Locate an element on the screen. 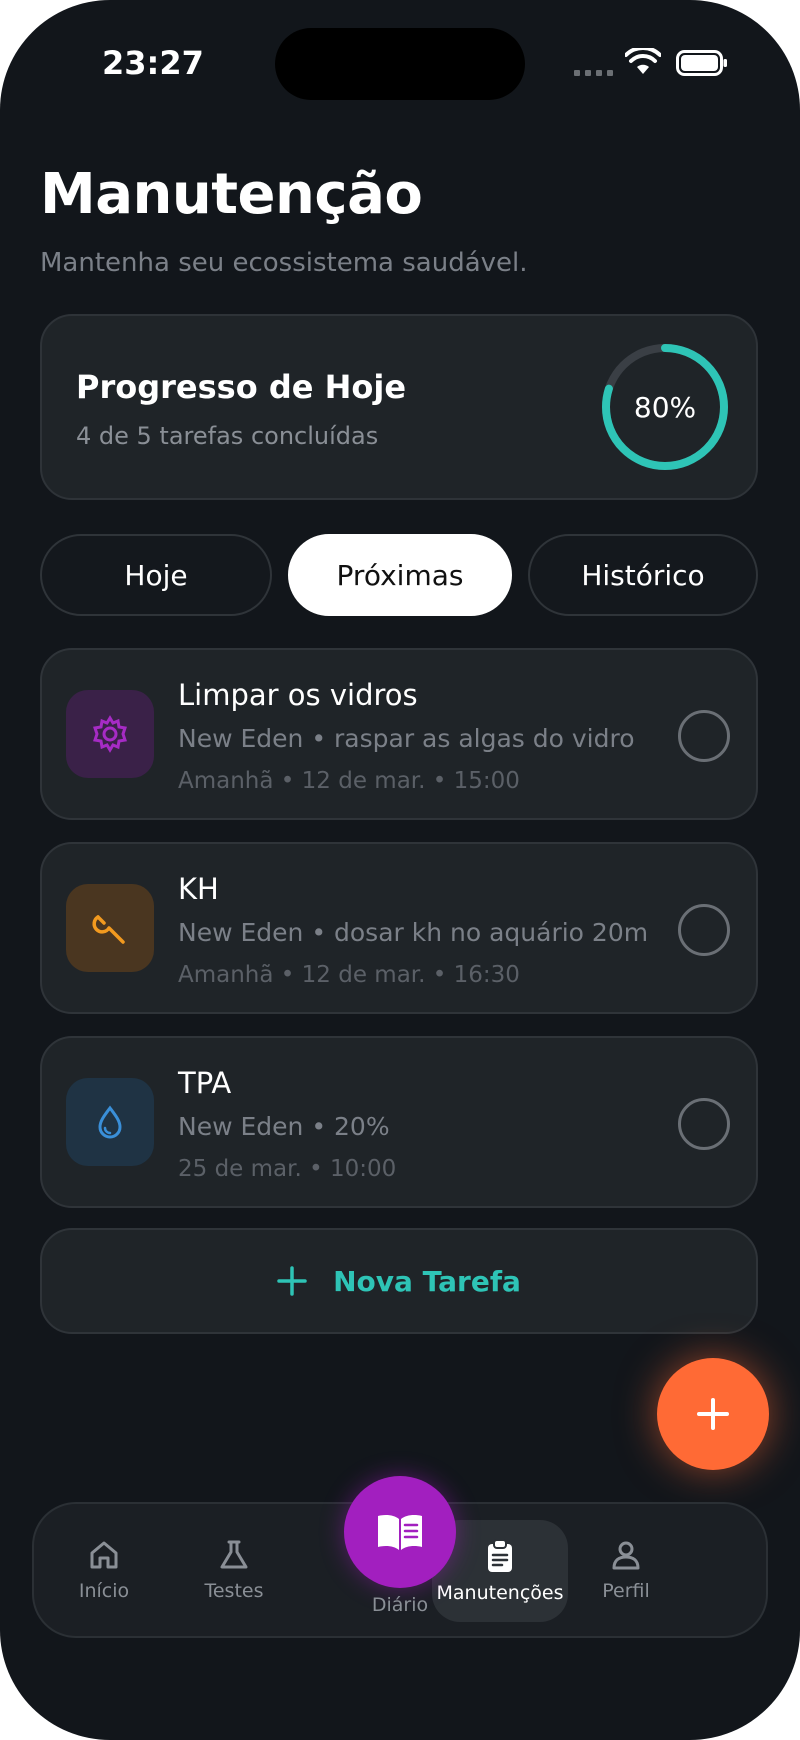 The width and height of the screenshot is (800, 1740). book-icon is located at coordinates (400, 1532).